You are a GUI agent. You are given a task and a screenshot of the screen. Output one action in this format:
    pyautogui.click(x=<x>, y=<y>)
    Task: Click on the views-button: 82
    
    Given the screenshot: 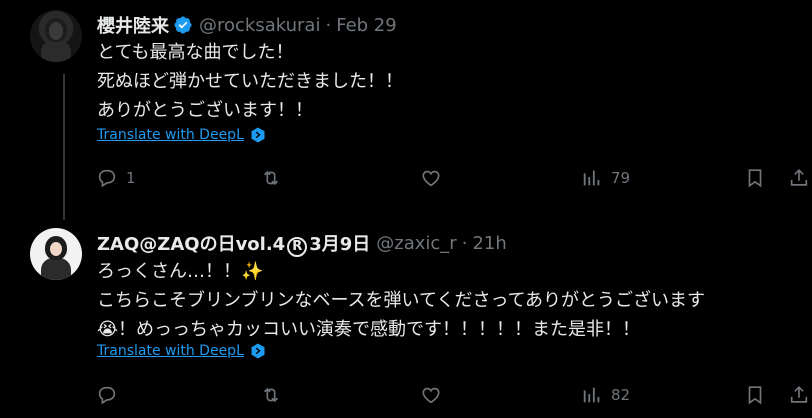 What is the action you would take?
    pyautogui.click(x=605, y=395)
    